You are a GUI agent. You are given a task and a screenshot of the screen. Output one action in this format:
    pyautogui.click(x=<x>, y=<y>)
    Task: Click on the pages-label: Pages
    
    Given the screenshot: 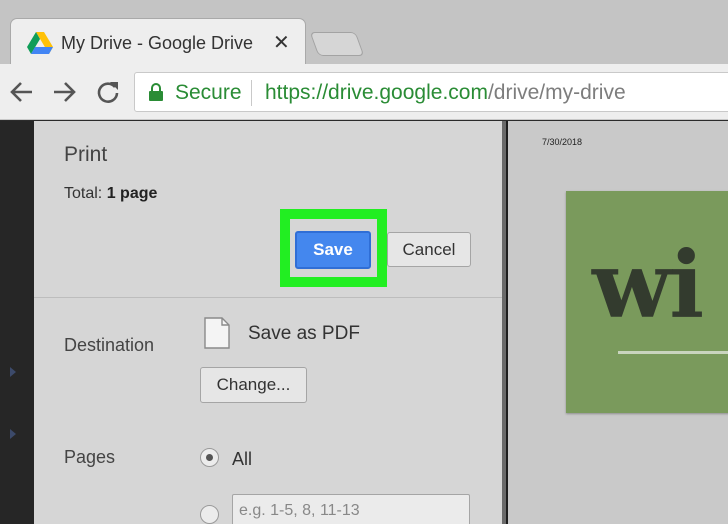 What is the action you would take?
    pyautogui.click(x=90, y=457)
    